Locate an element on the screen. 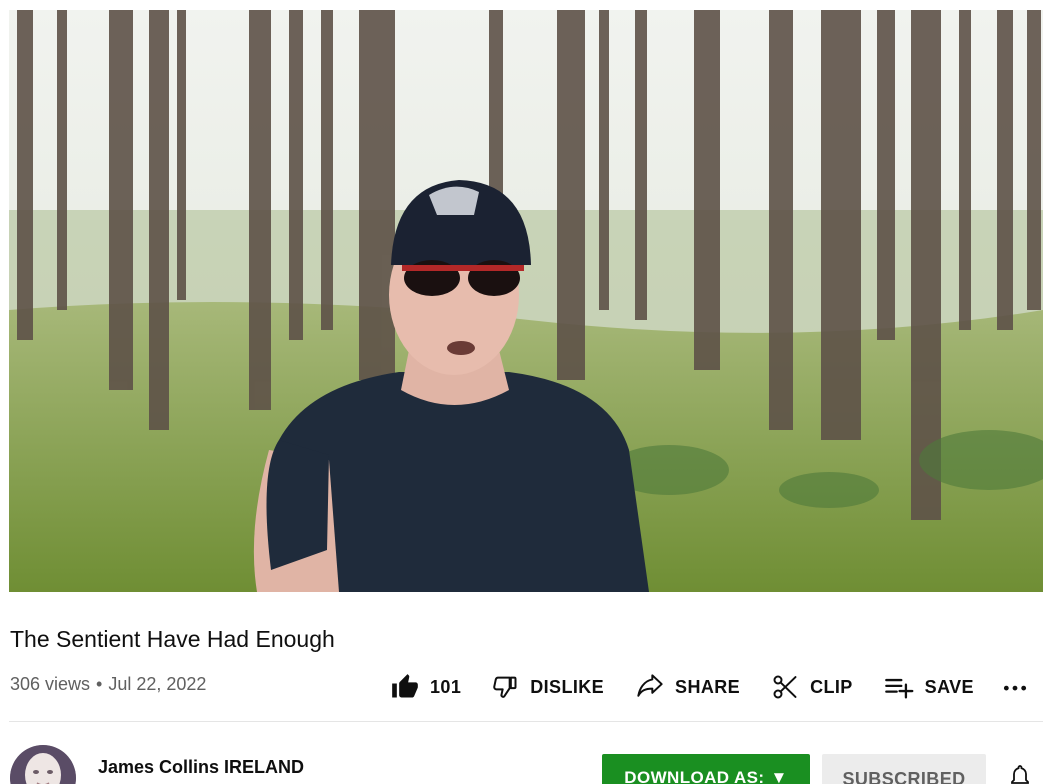 This screenshot has width=1043, height=784. upload-date: Jul 22, 2022 is located at coordinates (157, 684).